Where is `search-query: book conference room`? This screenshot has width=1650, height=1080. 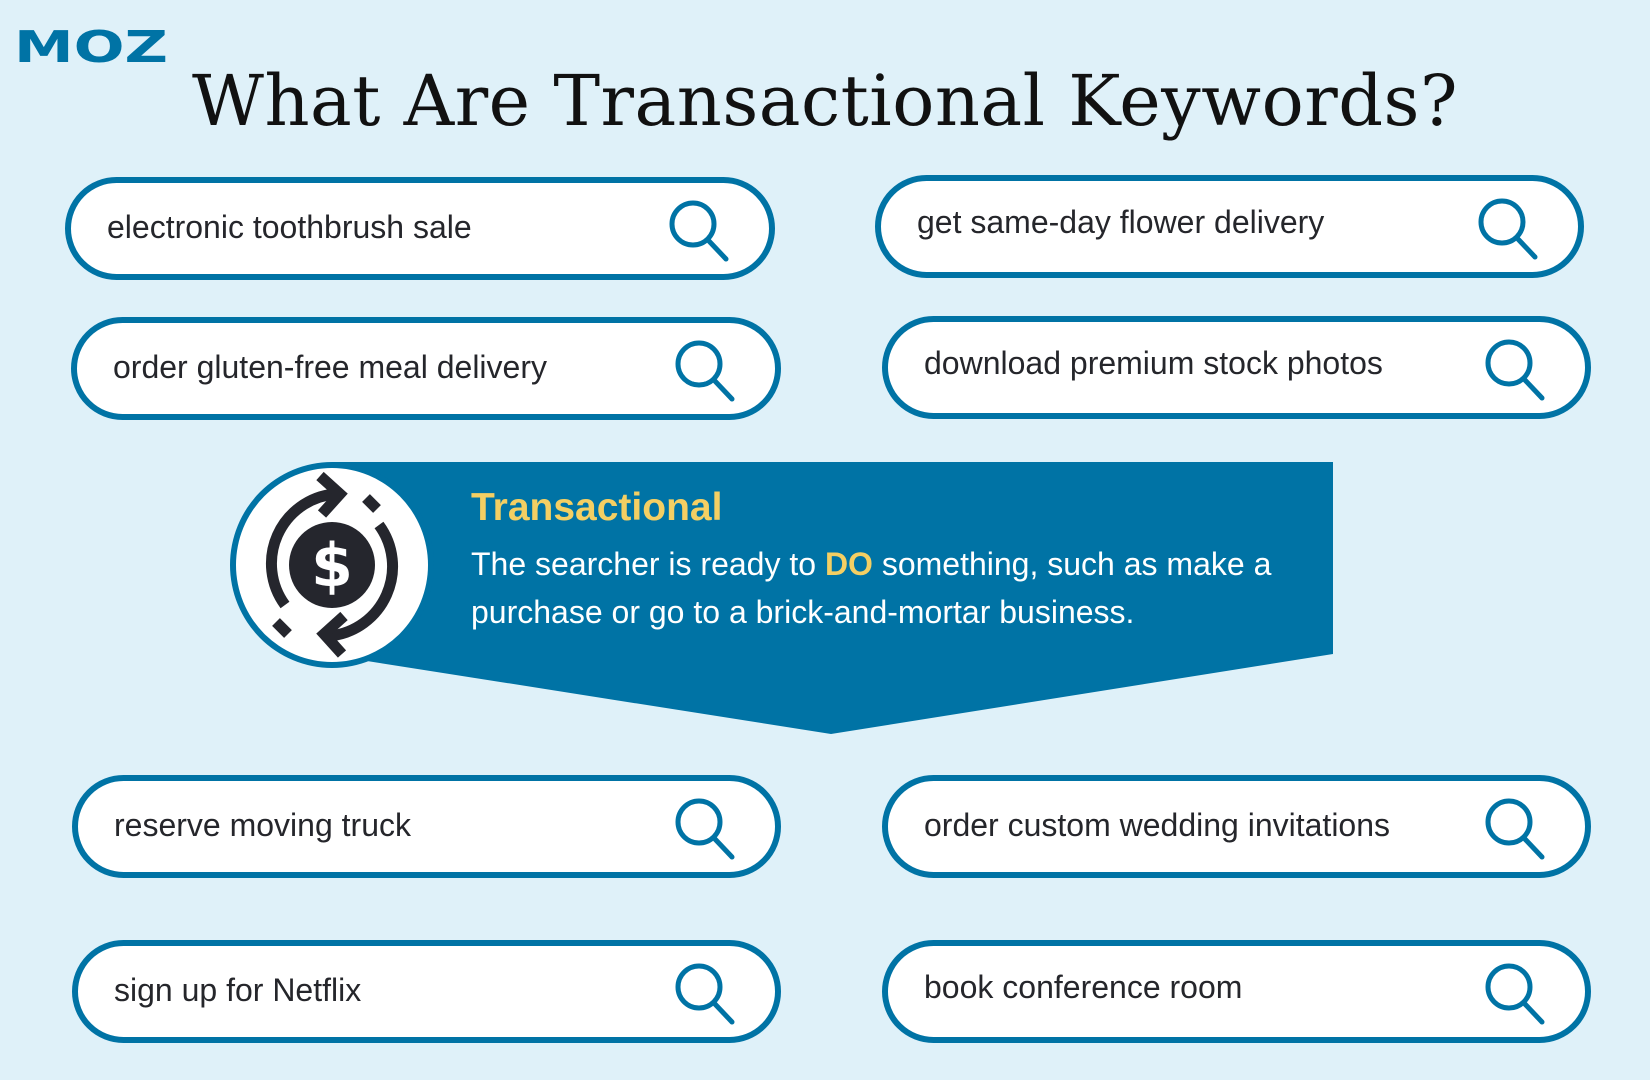
search-query: book conference room is located at coordinates (1083, 987).